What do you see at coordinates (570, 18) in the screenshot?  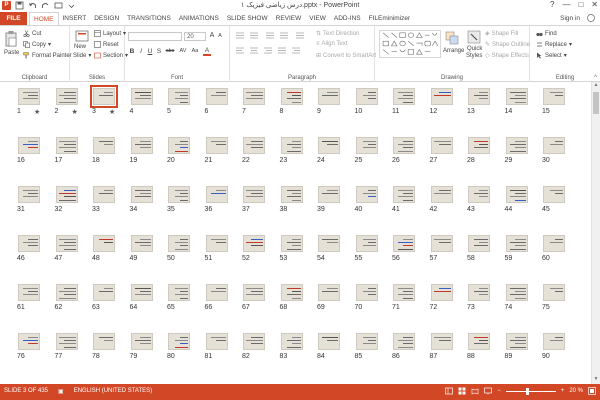 I see `sign-in-link: Sign in` at bounding box center [570, 18].